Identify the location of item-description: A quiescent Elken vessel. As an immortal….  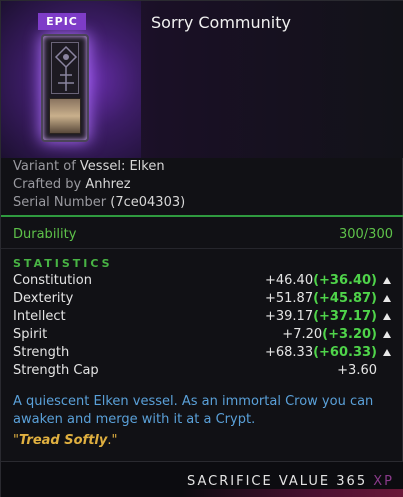
(193, 410).